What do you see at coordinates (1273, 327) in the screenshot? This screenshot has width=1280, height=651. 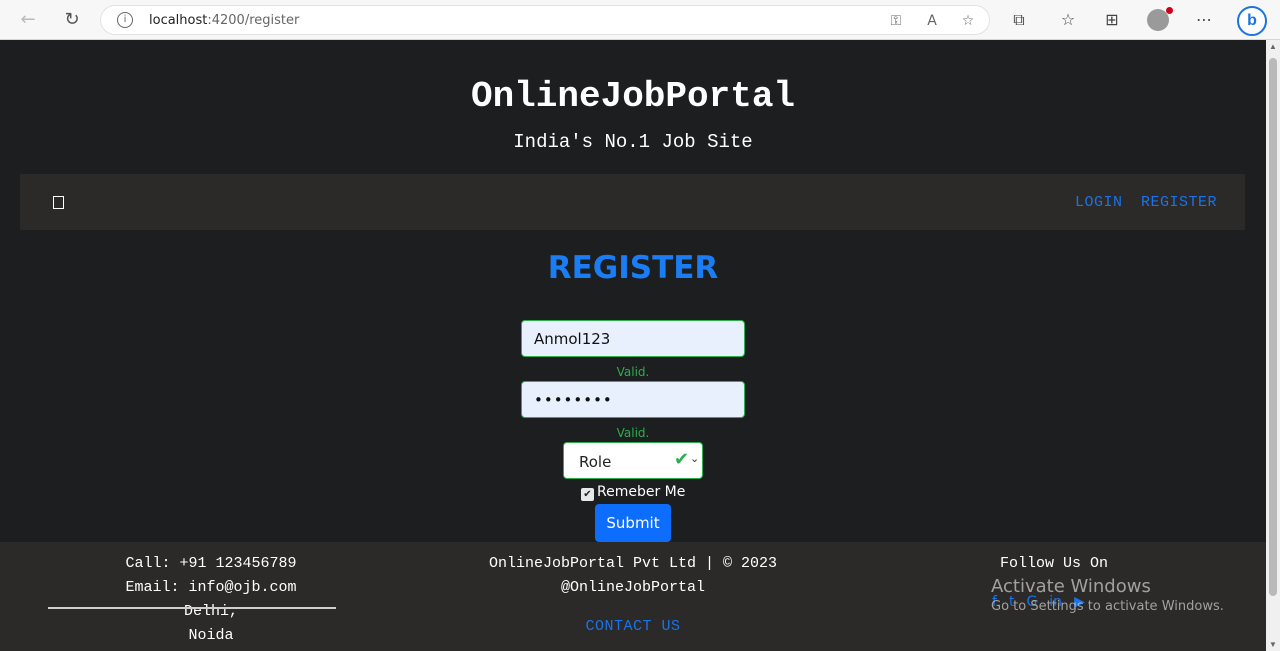 I see `scrollbar-thumb` at bounding box center [1273, 327].